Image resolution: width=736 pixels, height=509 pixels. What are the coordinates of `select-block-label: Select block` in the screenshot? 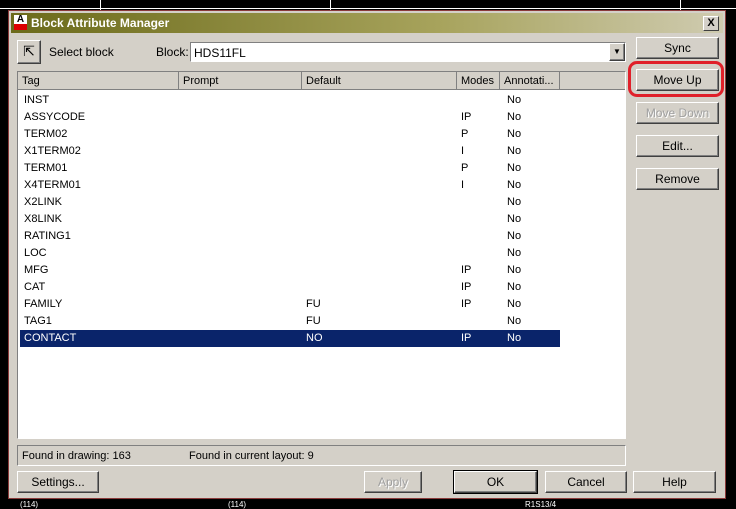 It's located at (81, 52).